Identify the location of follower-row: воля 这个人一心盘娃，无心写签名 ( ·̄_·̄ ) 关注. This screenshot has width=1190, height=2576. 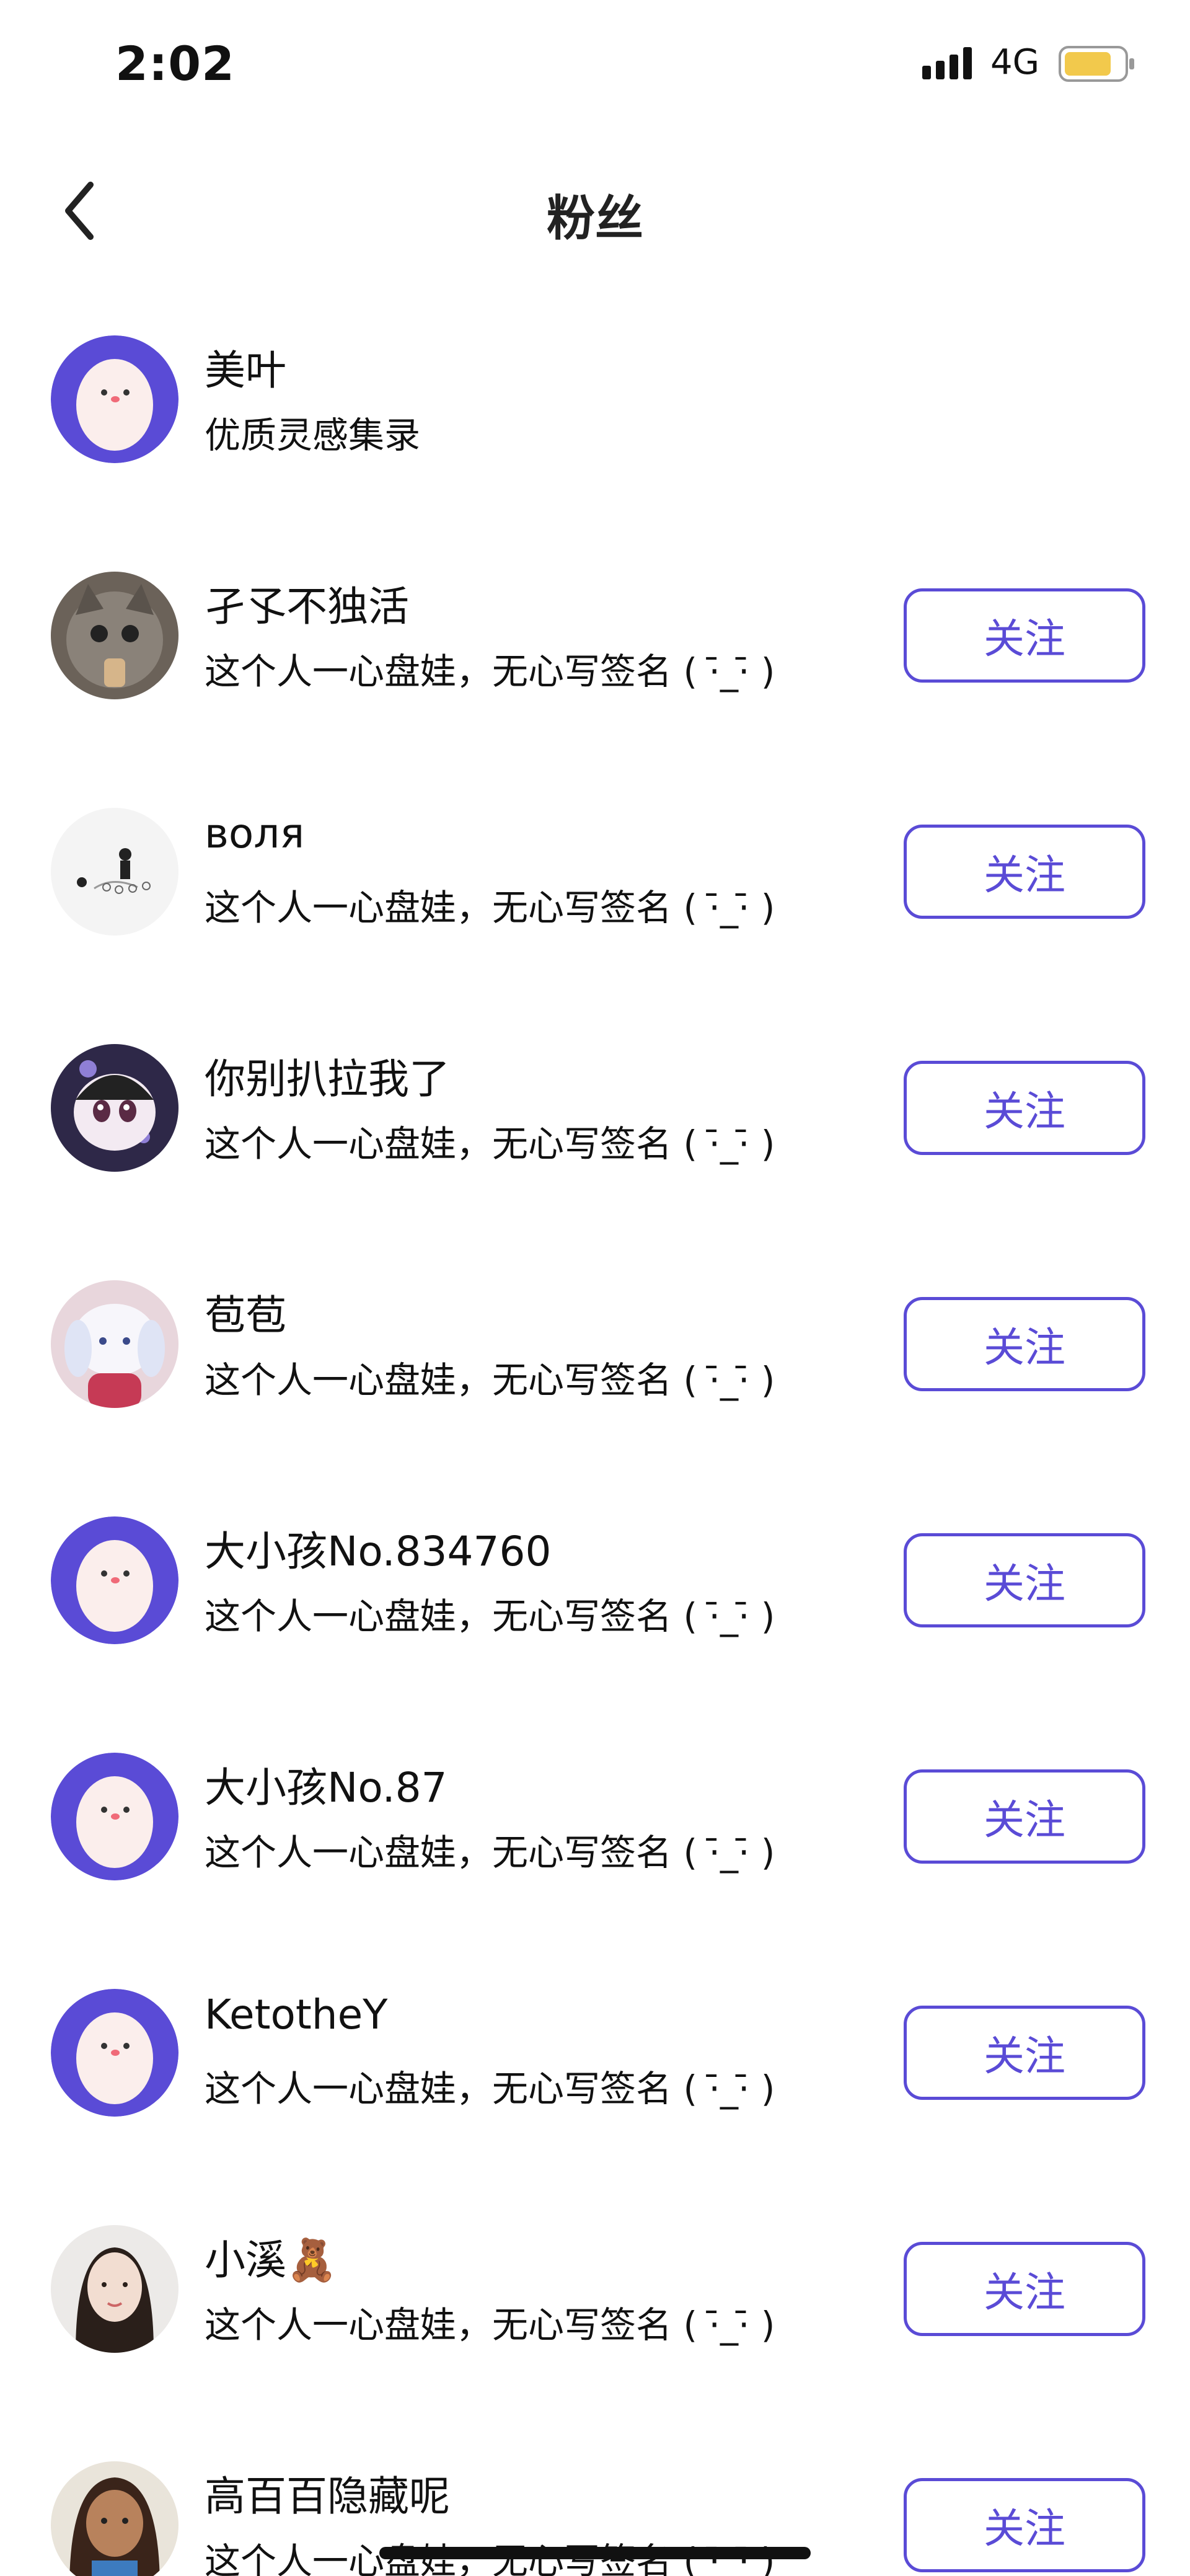
(595, 900).